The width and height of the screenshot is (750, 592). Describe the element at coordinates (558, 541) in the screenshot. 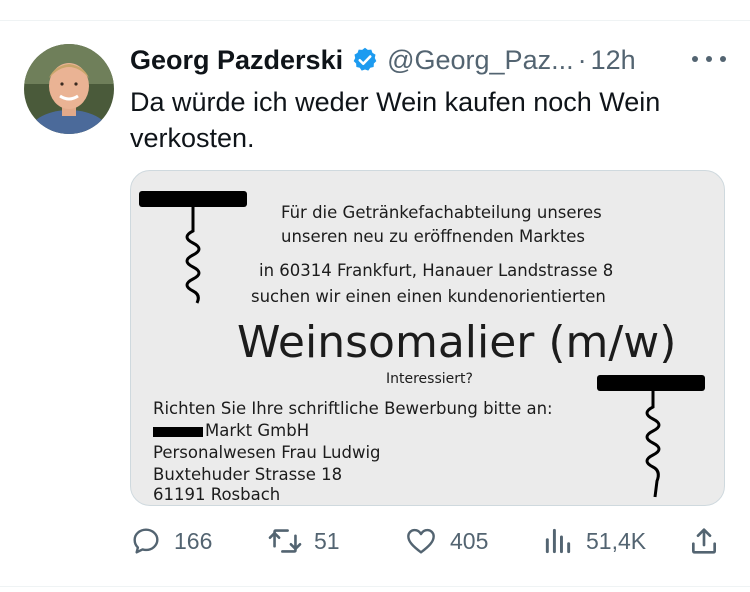

I see `views-chart-icon` at that location.